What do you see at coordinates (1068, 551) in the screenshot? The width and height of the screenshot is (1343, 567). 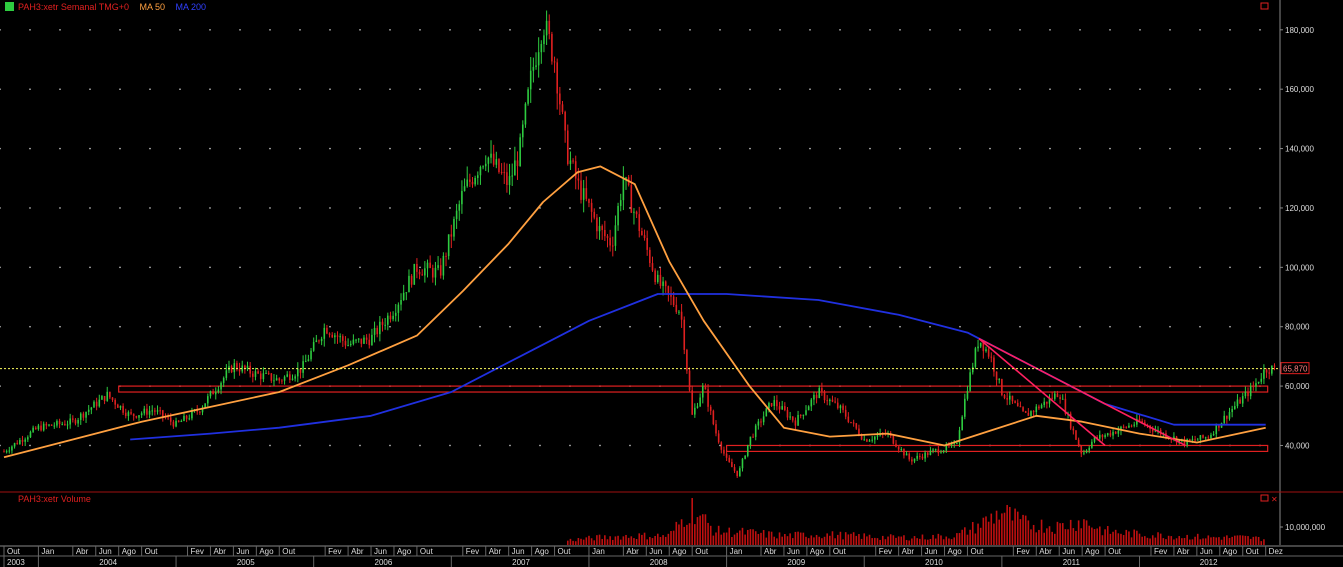 I see `x-month-label: Jun` at bounding box center [1068, 551].